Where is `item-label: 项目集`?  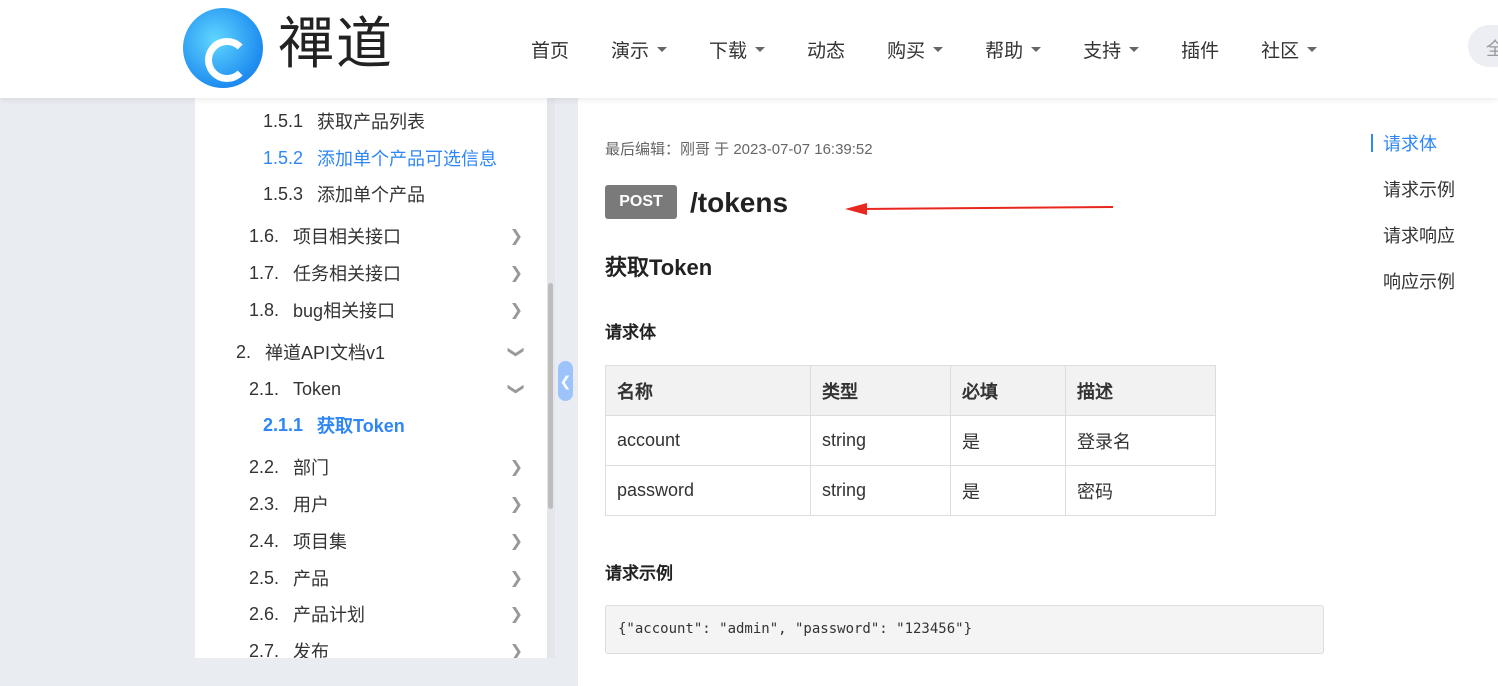
item-label: 项目集 is located at coordinates (320, 542).